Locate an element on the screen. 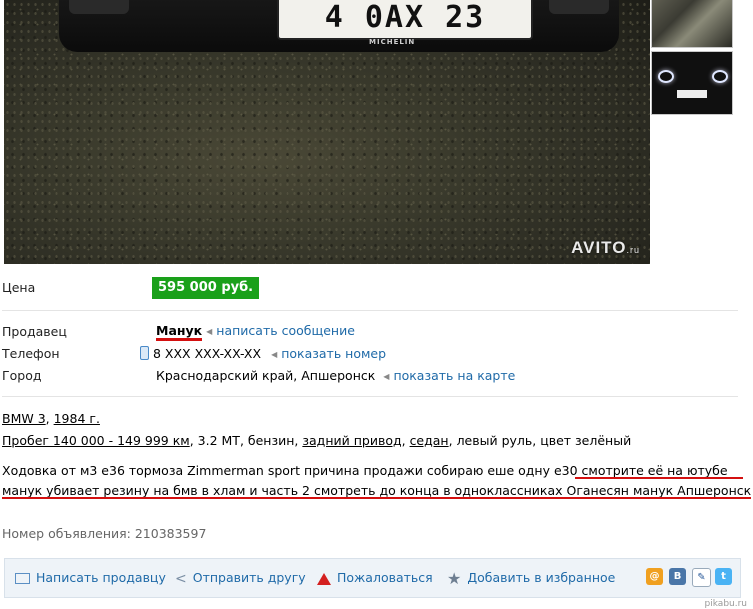 Image resolution: width=753 pixels, height=609 pixels. fuel: бензин is located at coordinates (271, 440).